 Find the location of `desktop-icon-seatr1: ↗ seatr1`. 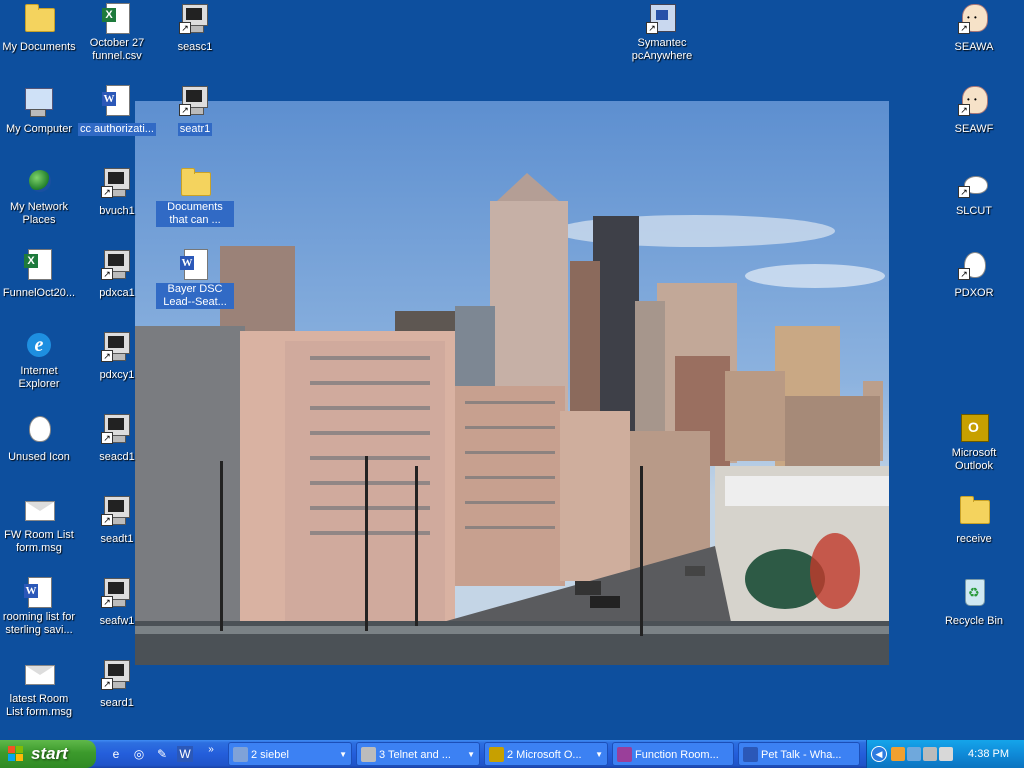

desktop-icon-seatr1: ↗ seatr1 is located at coordinates (195, 110).